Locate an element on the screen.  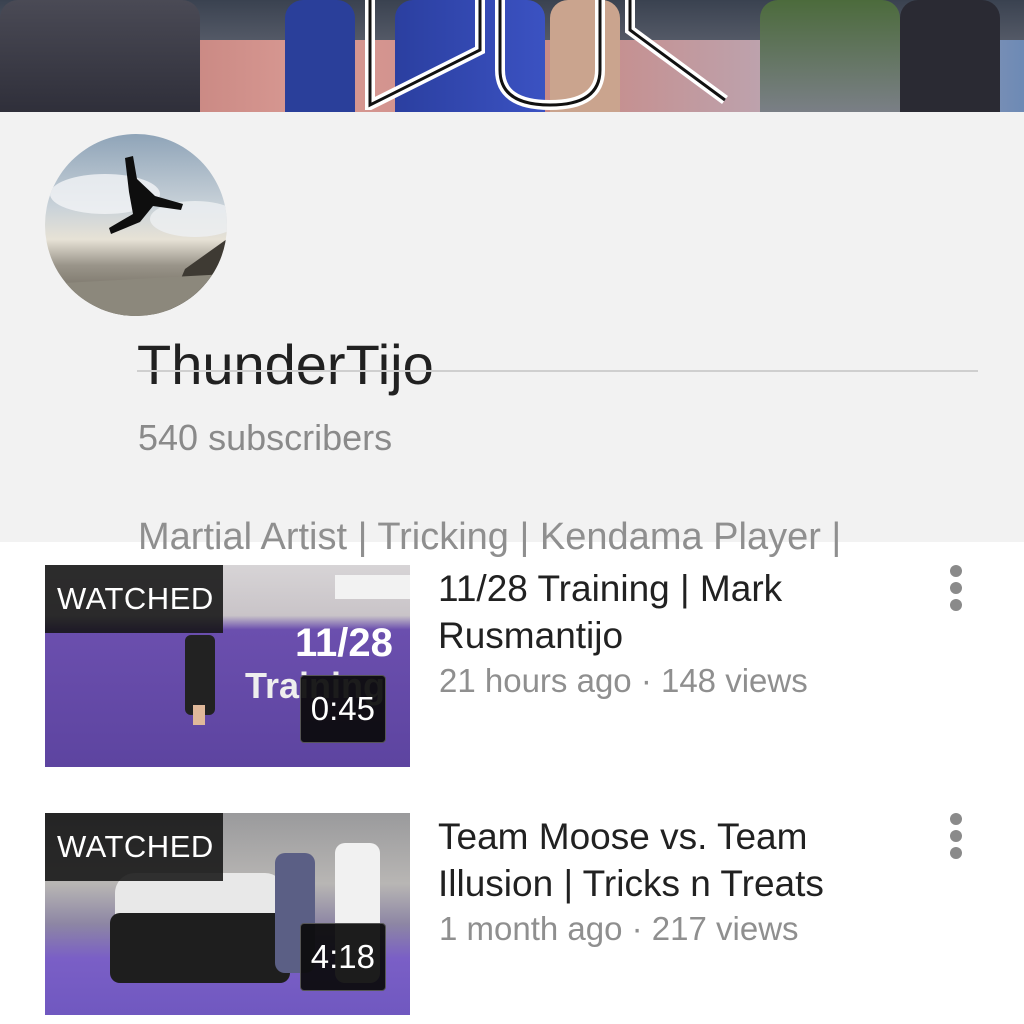
thumb-wall-sign is located at coordinates (372, 587).